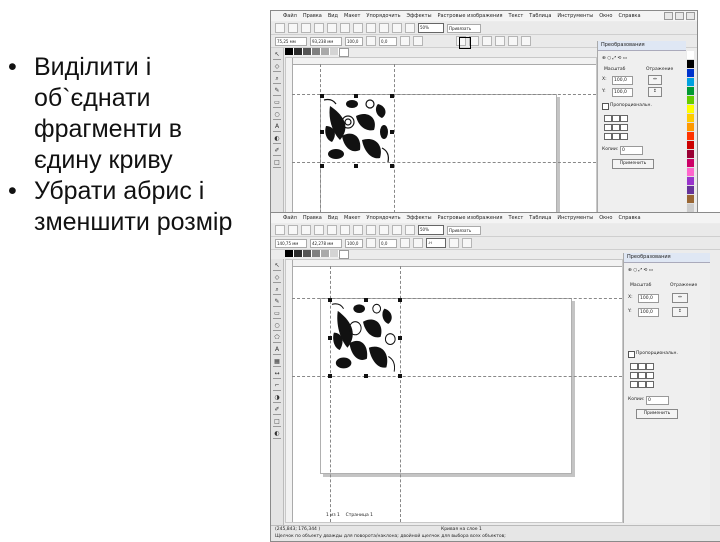  What do you see at coordinates (410, 28) in the screenshot?
I see `export-icon` at bounding box center [410, 28].